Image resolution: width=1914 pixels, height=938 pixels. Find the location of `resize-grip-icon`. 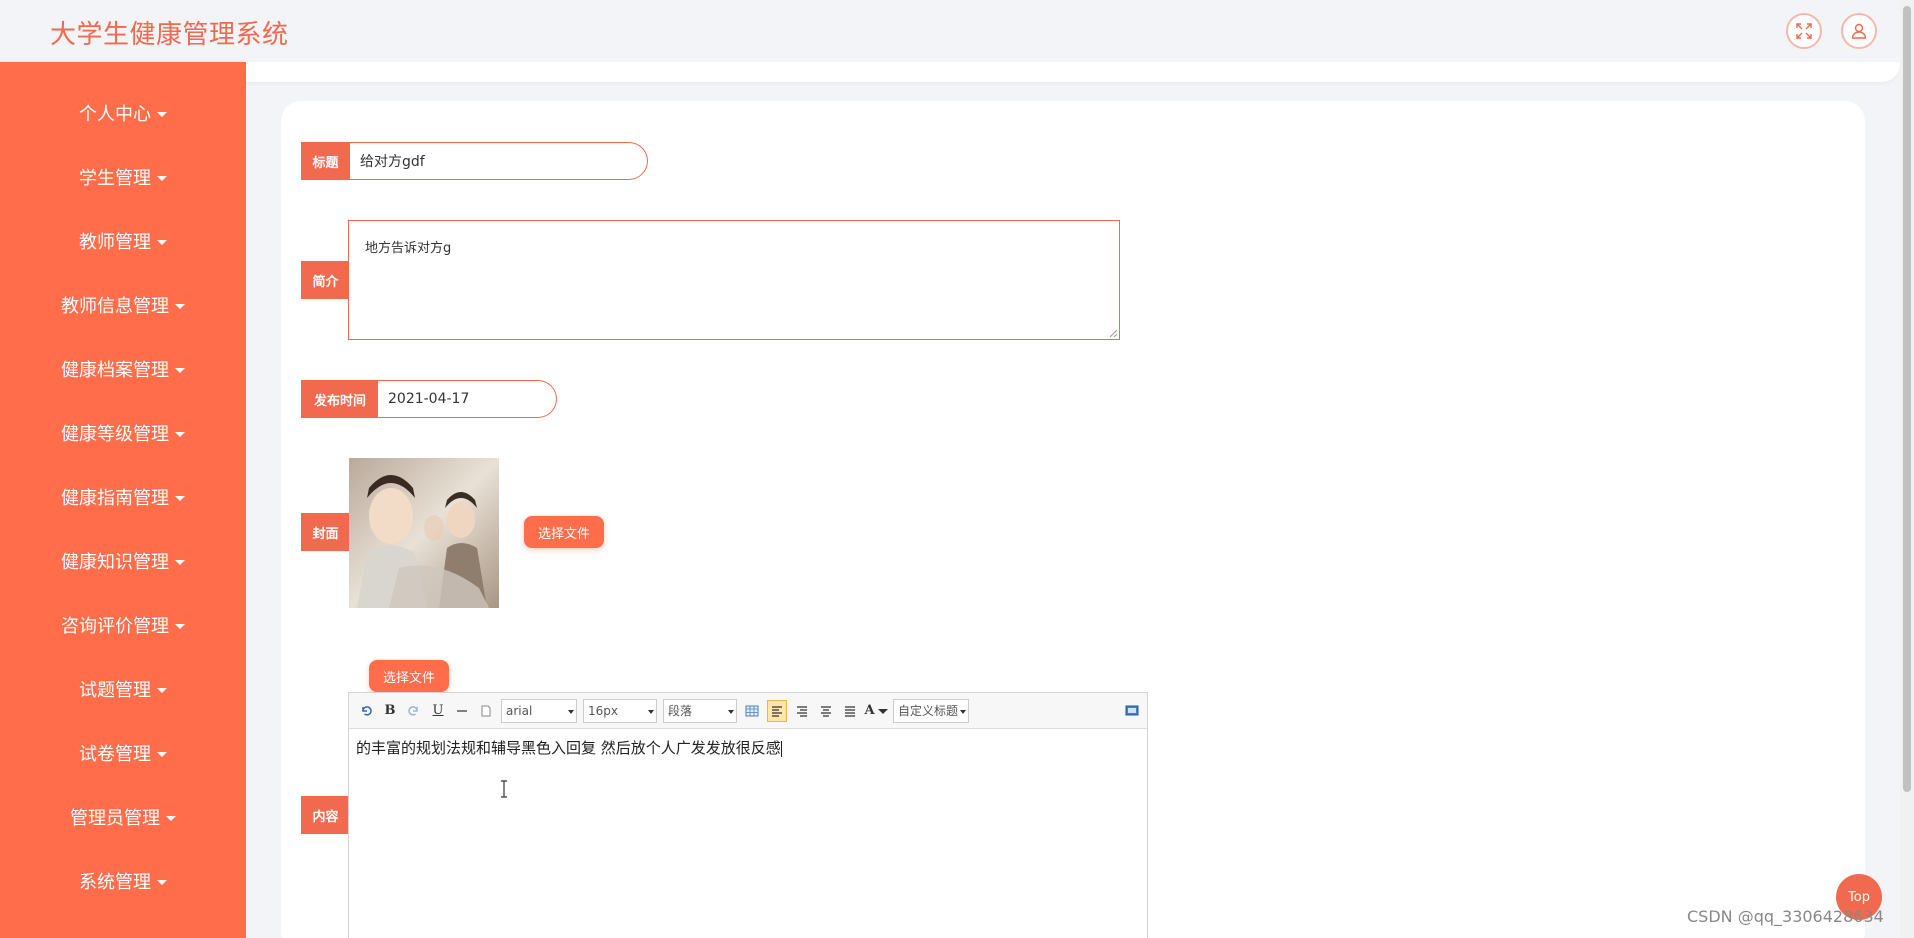

resize-grip-icon is located at coordinates (1113, 333).